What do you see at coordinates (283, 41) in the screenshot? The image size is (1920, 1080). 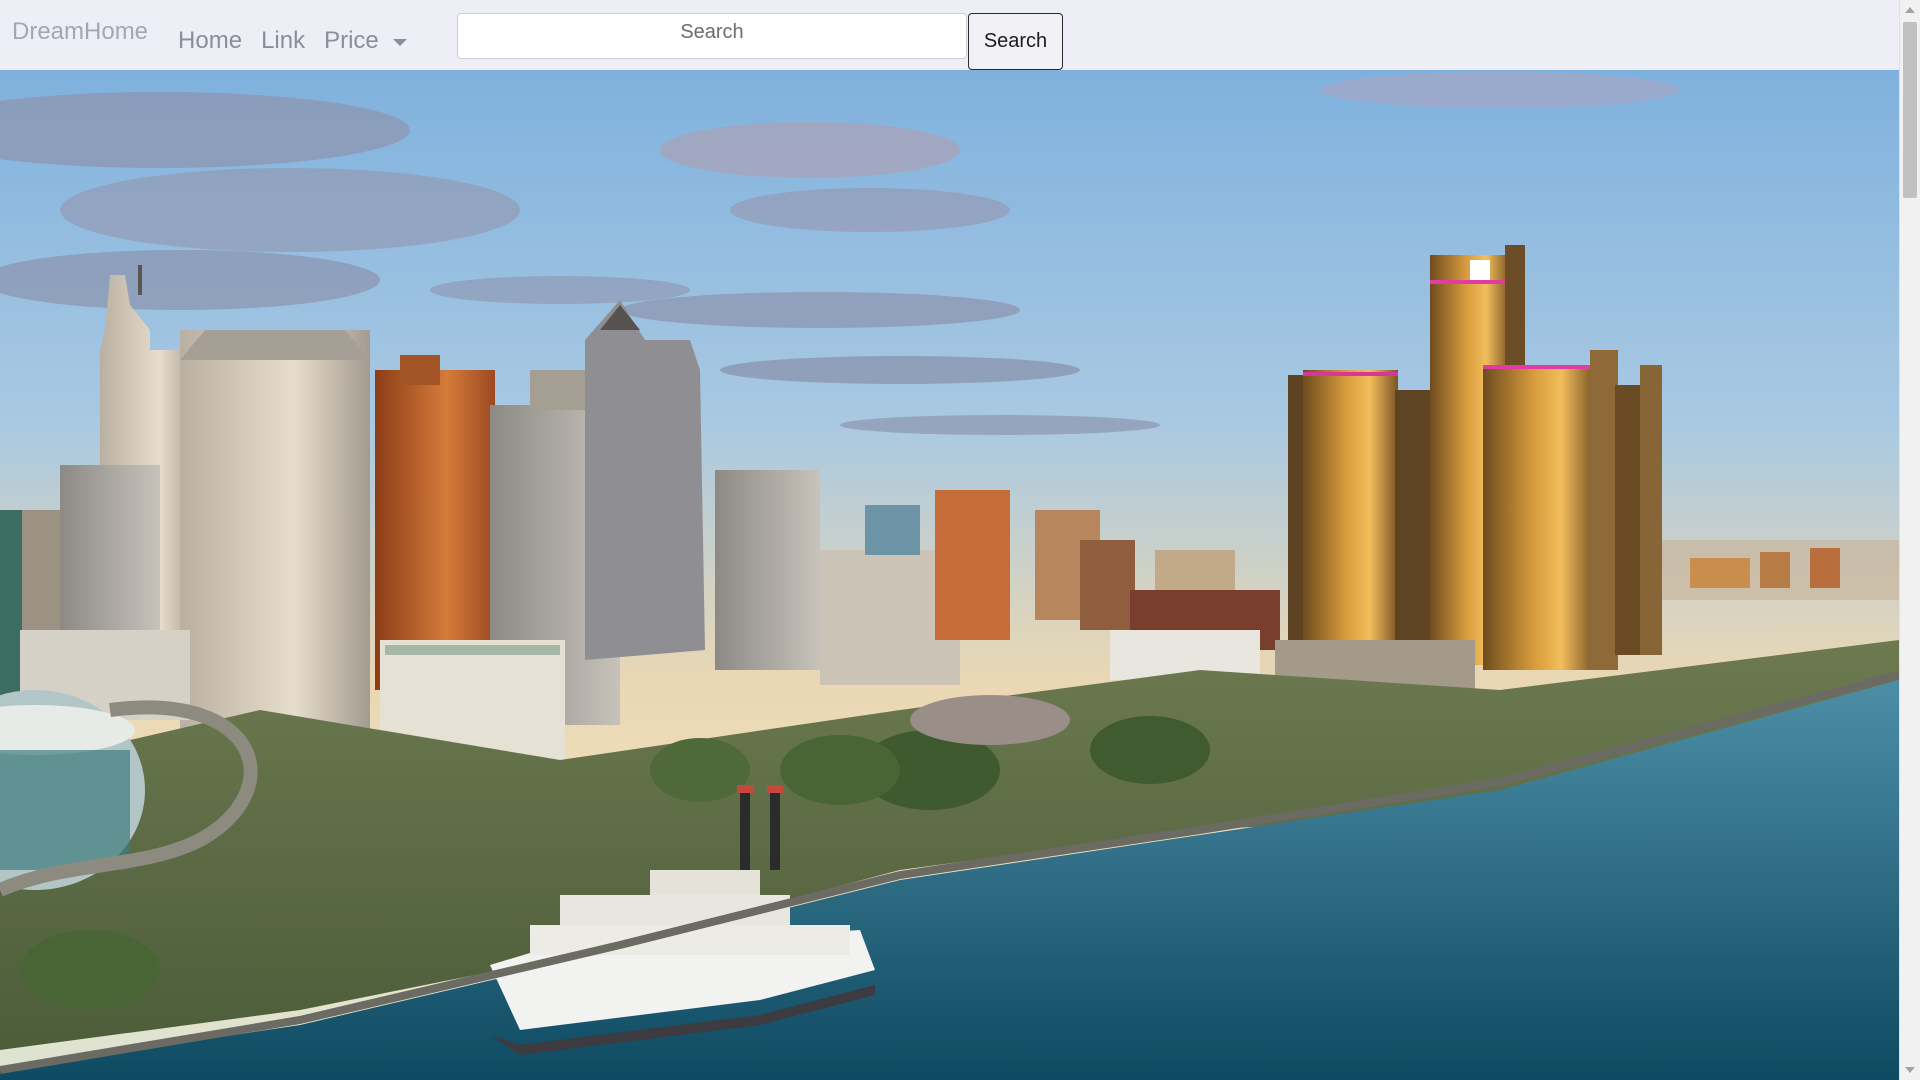 I see `nav-link-link: Link` at bounding box center [283, 41].